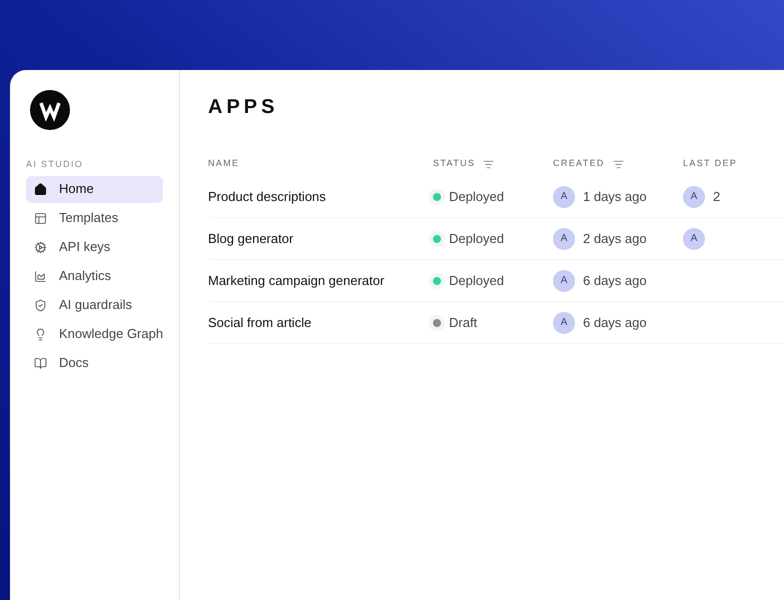  I want to click on nav-item: Templates, so click(94, 218).